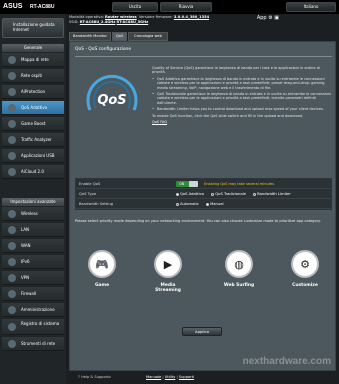  What do you see at coordinates (33, 124) in the screenshot?
I see `sidebar-item-game-boost: Game Boost` at bounding box center [33, 124].